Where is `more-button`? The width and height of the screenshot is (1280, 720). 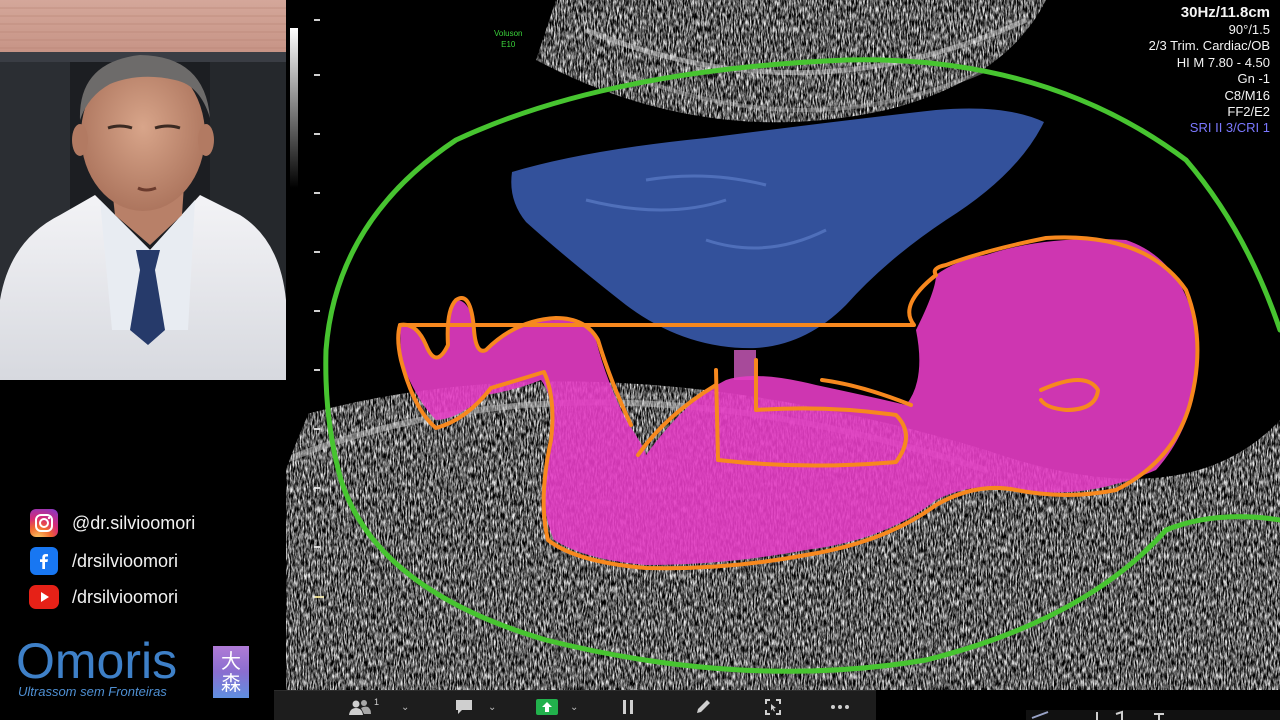
more-button is located at coordinates (840, 707).